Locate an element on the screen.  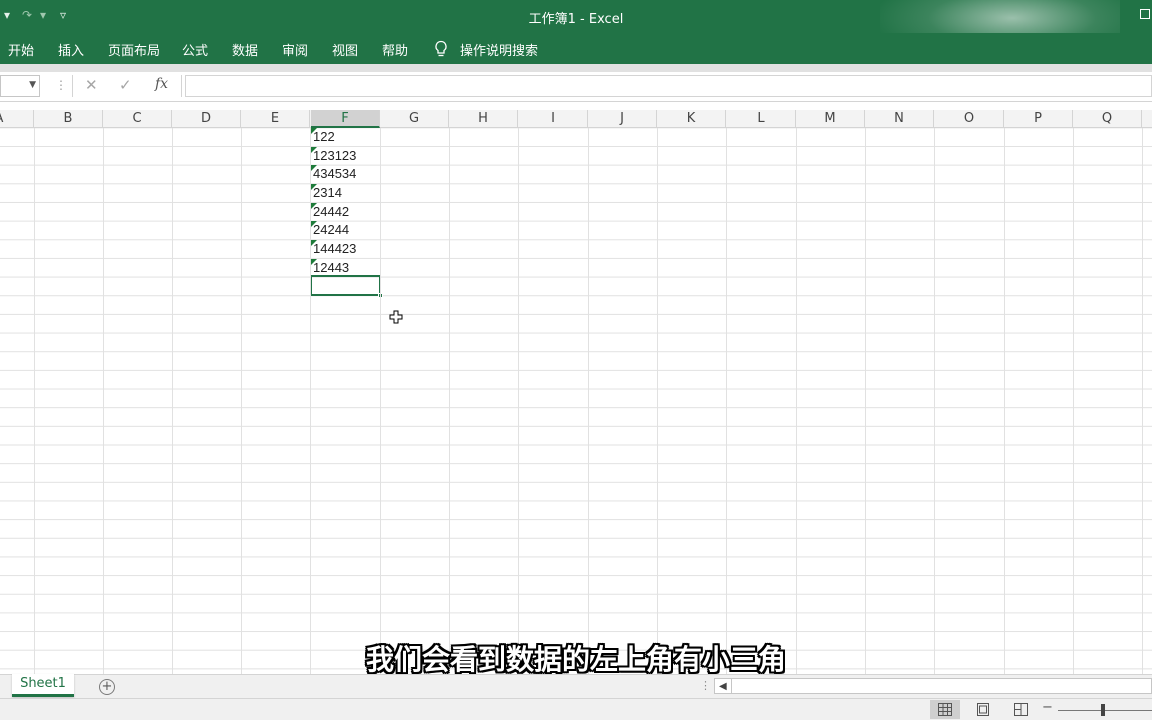
tab-home: 开始 is located at coordinates (21, 49).